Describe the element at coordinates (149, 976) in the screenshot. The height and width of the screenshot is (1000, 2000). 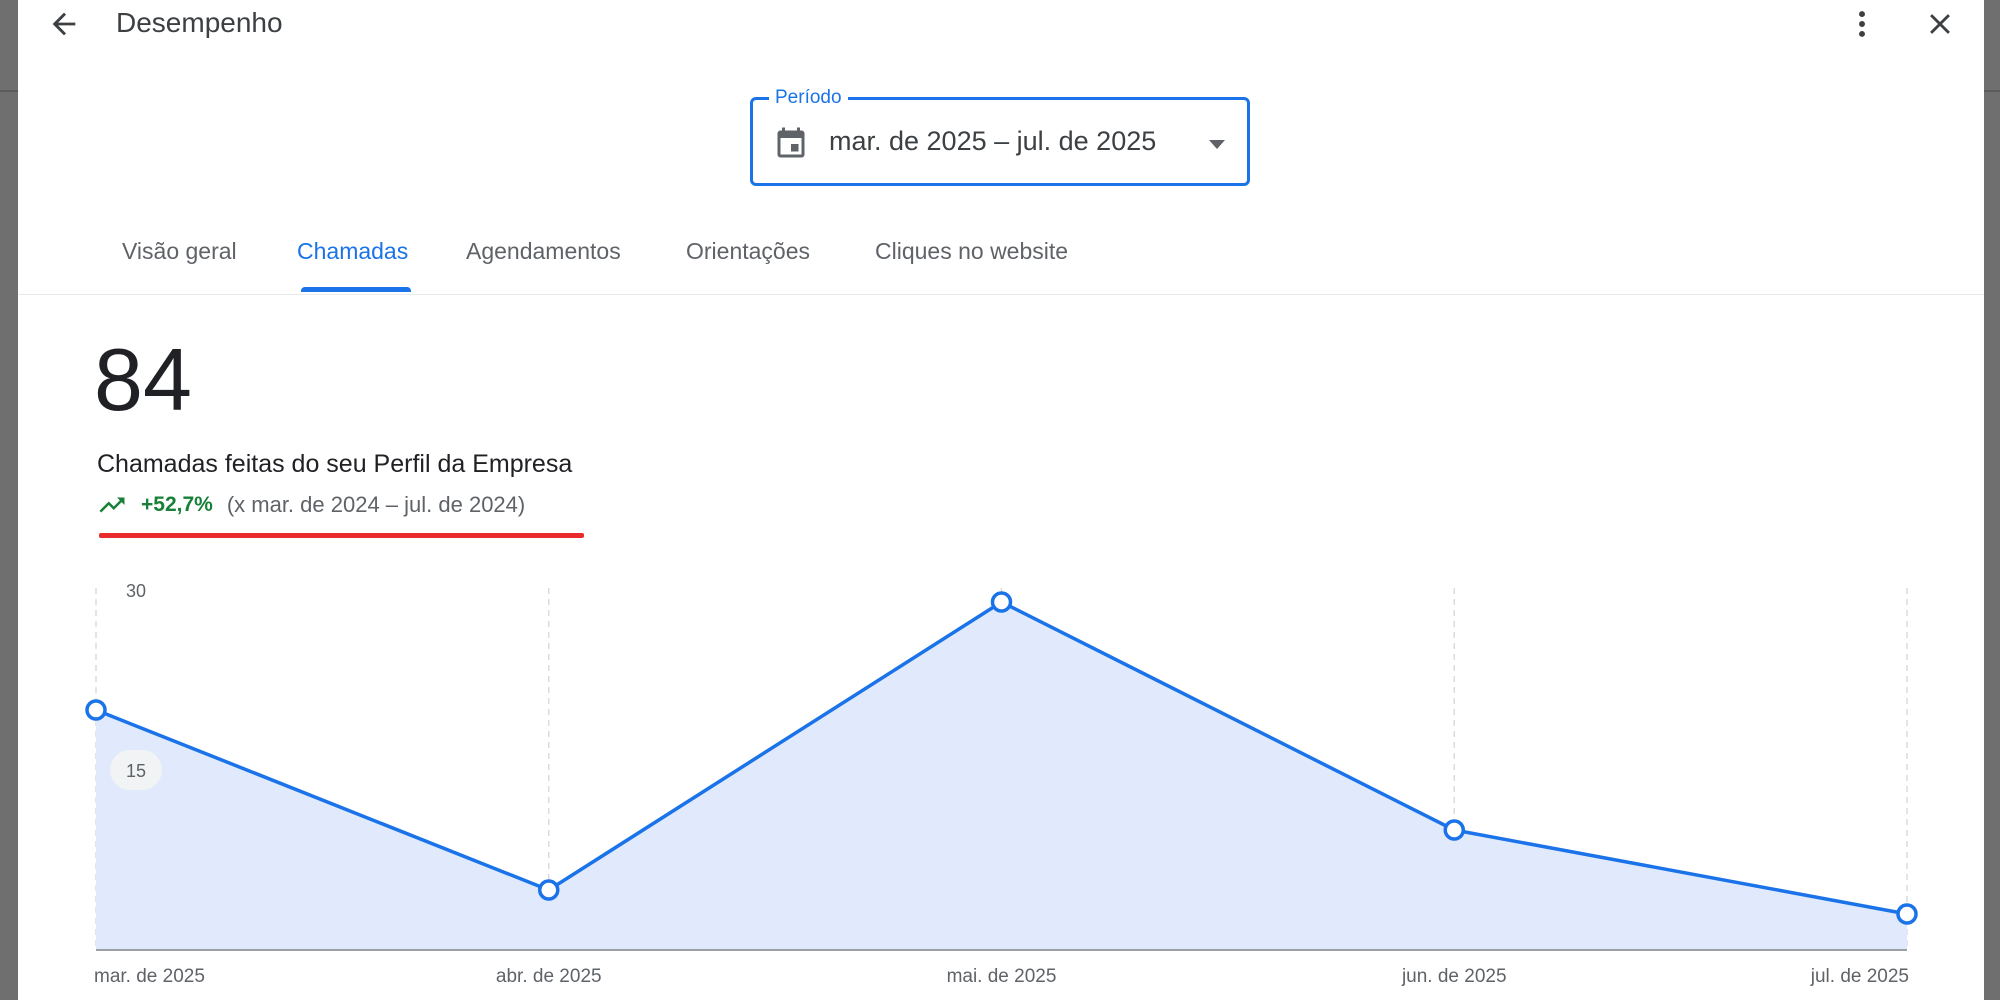
I see `x-tick-label: mar. de 2025` at that location.